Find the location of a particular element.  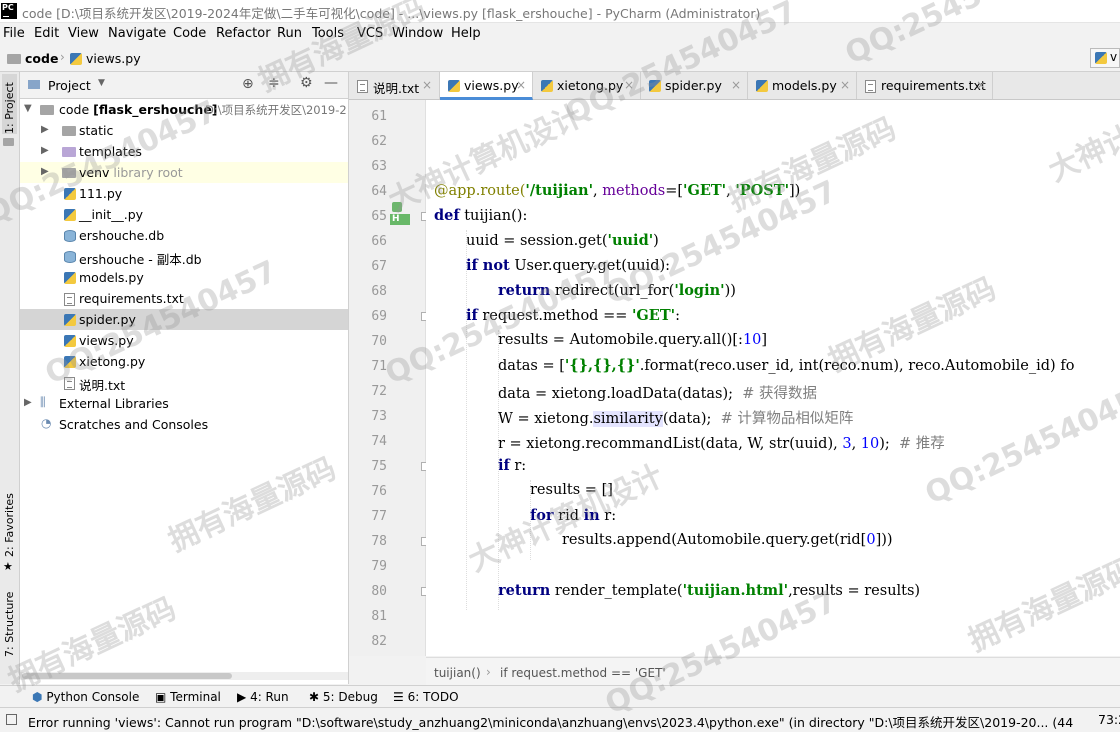

tree-external-libraries: ▶ ⫼ External Libraries is located at coordinates (184, 403).